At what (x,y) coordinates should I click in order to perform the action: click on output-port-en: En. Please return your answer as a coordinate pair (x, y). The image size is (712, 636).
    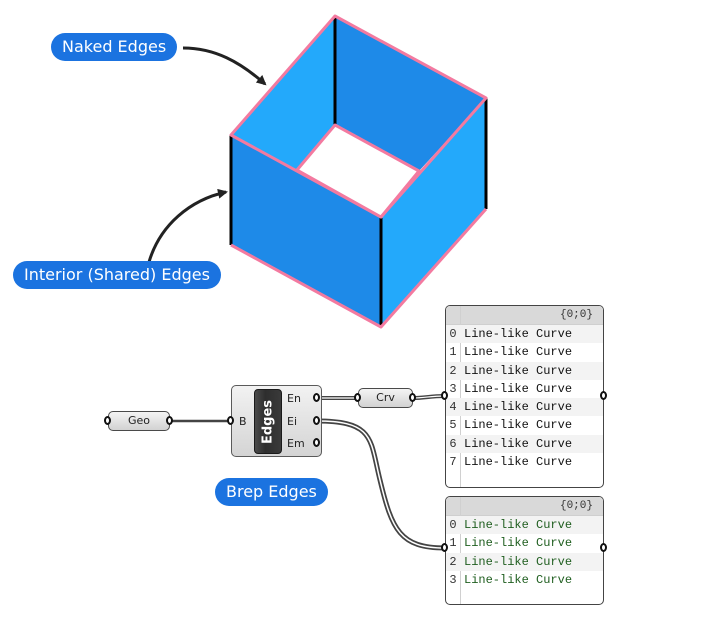
    Looking at the image, I should click on (294, 398).